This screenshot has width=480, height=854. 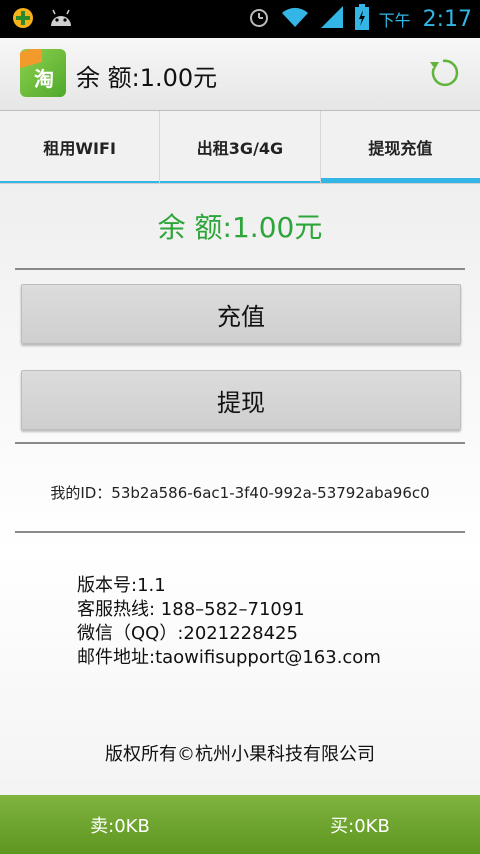 I want to click on tab-label: 租用WIFI, so click(x=79, y=148).